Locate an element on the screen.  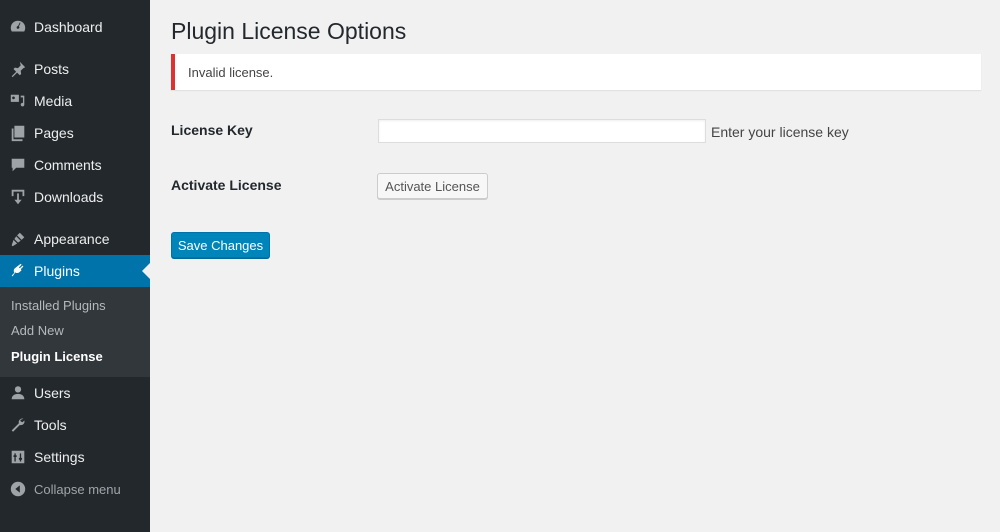
sidebar-item-downloads: Downloads is located at coordinates (75, 197).